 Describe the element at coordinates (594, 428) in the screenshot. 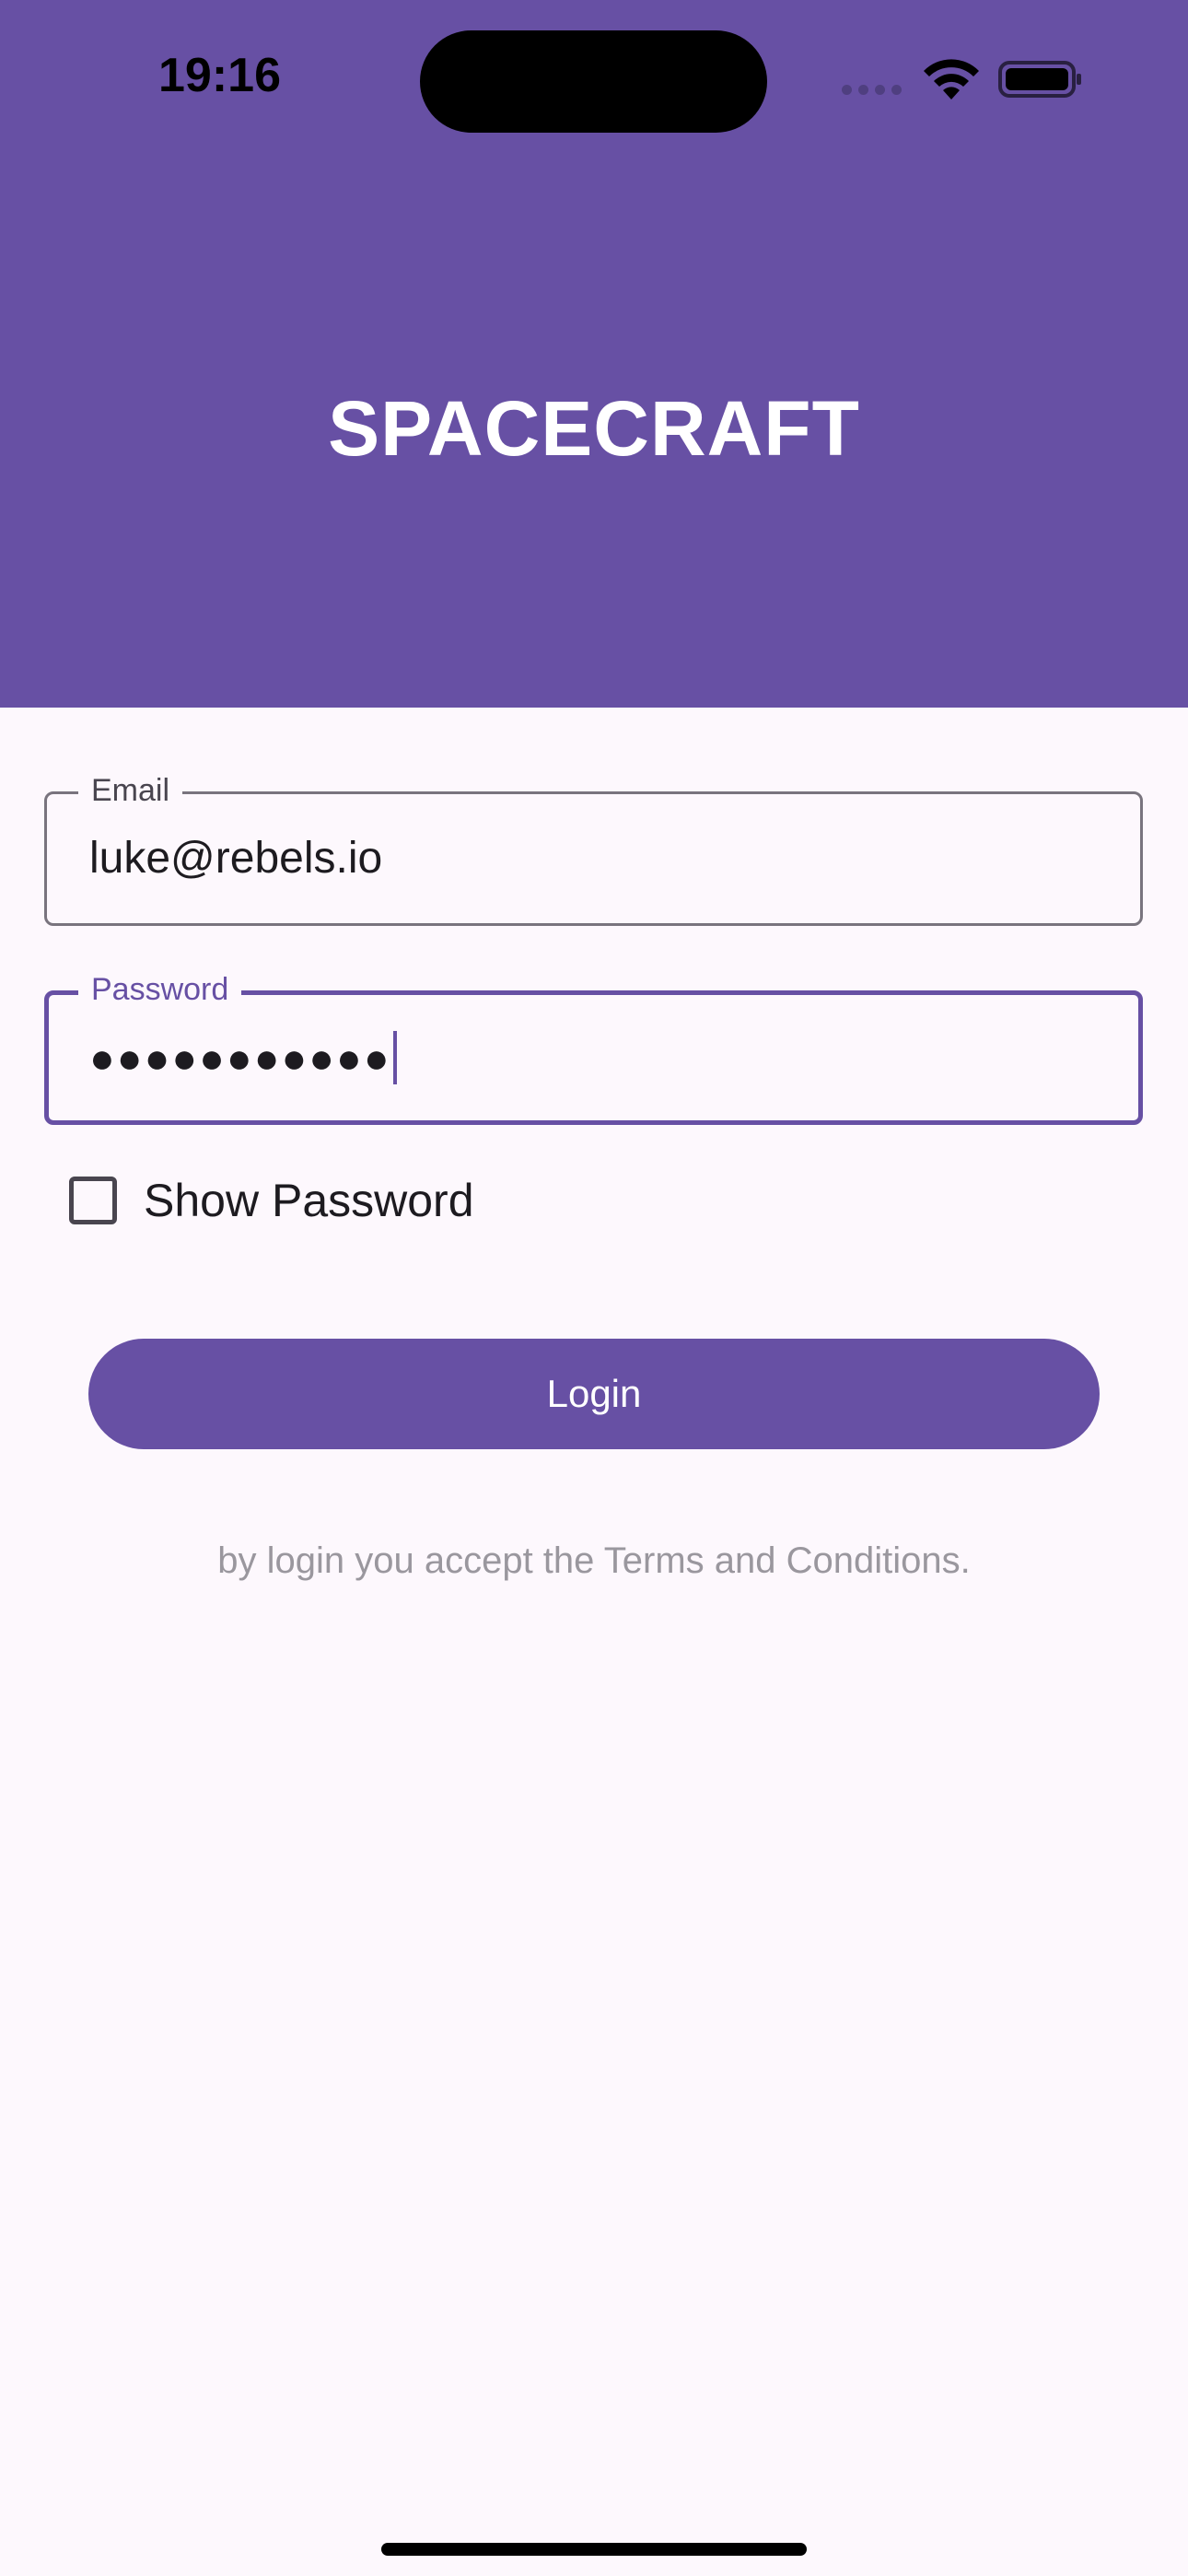

I see `app-title: SPACECRAFT` at that location.